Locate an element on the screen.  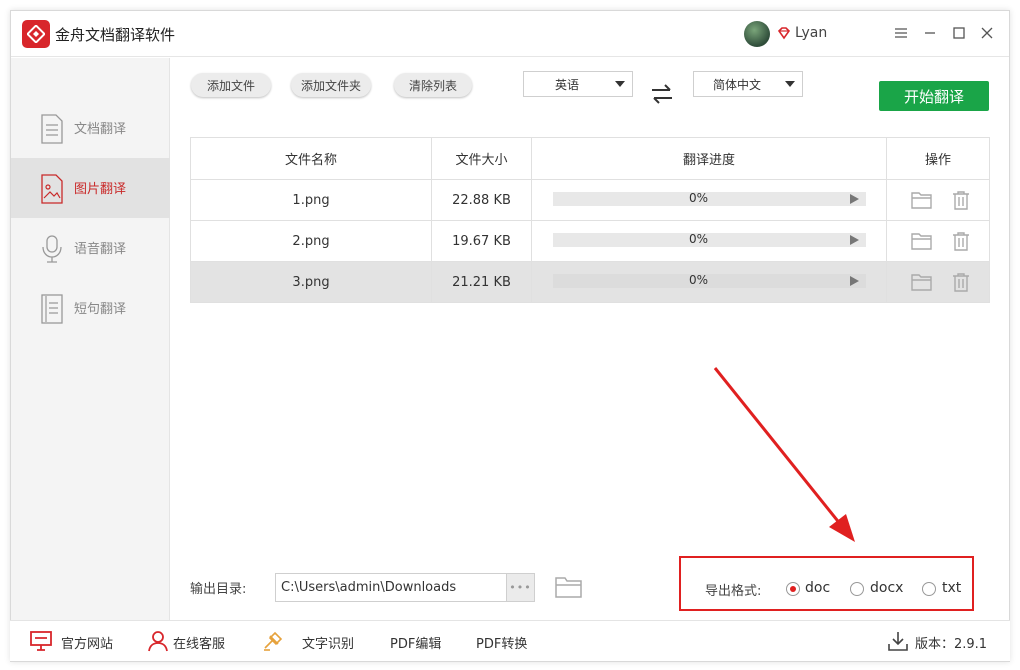
radio-txt-label: txt is located at coordinates (951, 588).